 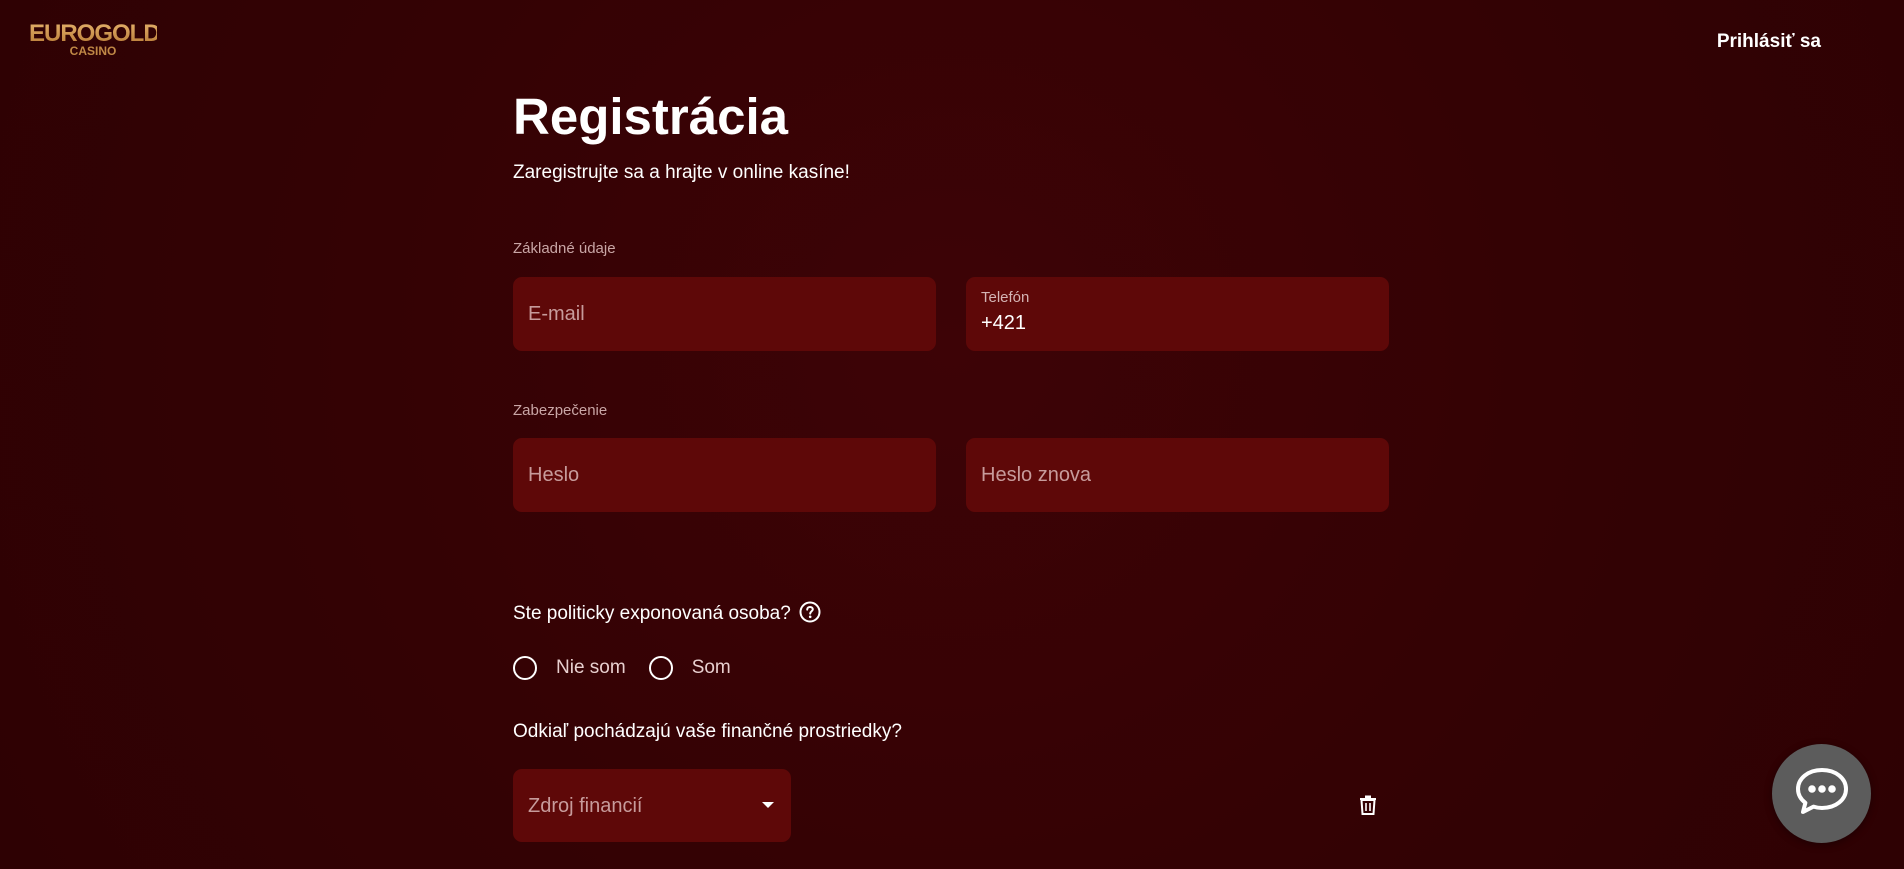 I want to click on chat-bubble-icon, so click(x=1822, y=793).